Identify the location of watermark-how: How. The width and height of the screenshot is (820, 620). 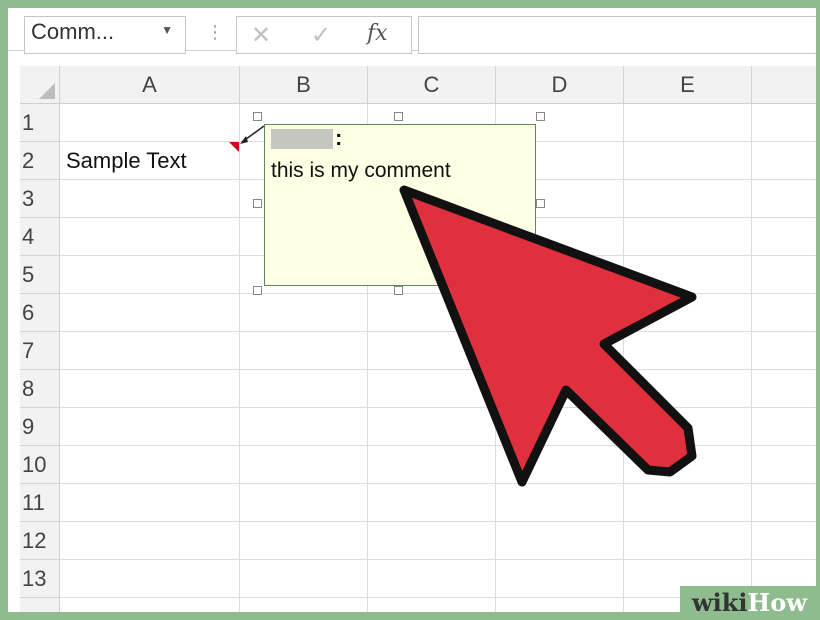
(777, 602).